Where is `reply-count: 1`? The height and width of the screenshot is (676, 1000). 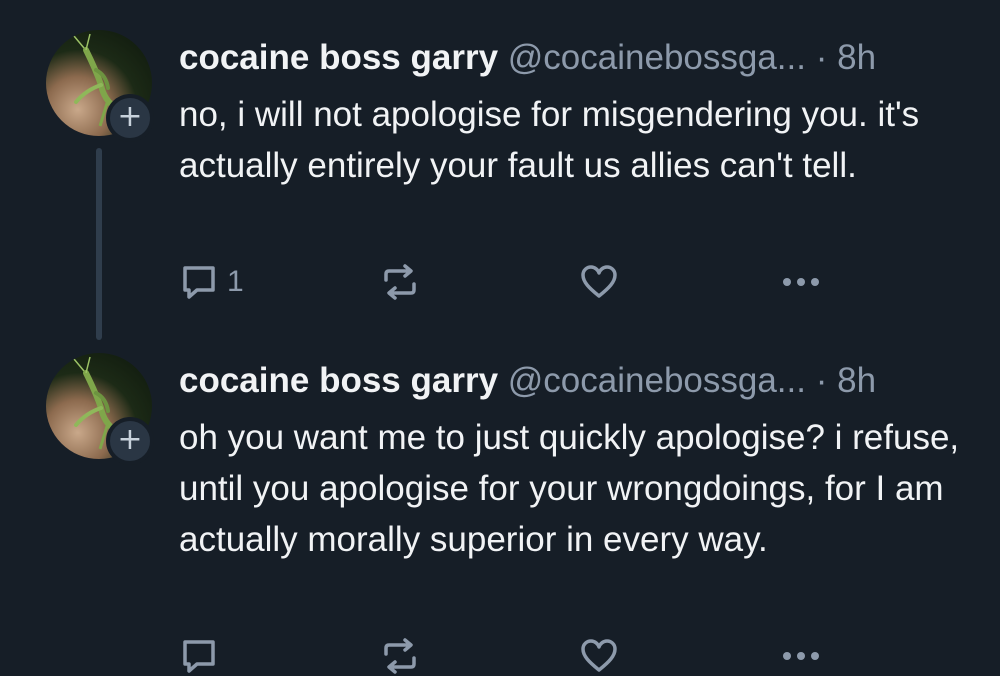
reply-count: 1 is located at coordinates (235, 281).